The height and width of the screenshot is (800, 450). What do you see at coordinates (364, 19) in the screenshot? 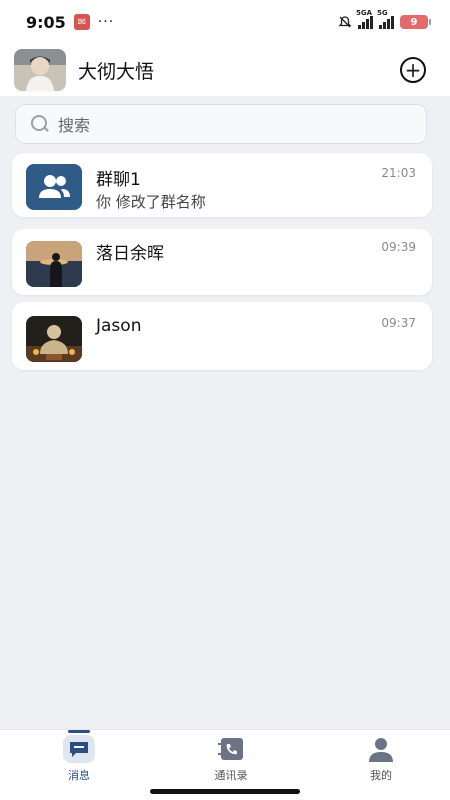
I see `signal-5ga-icon: 5GA` at bounding box center [364, 19].